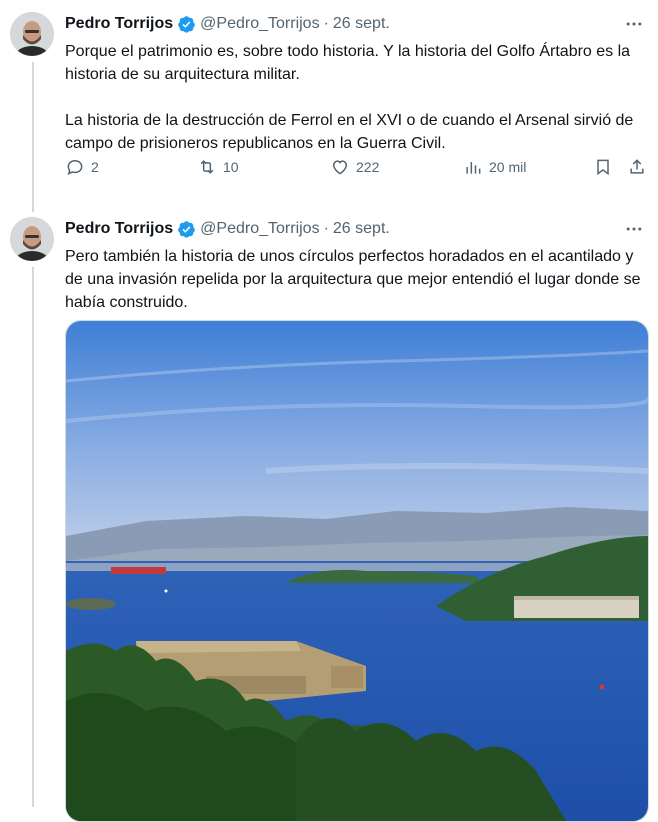 The image size is (658, 822). I want to click on reply-count: 2, so click(95, 167).